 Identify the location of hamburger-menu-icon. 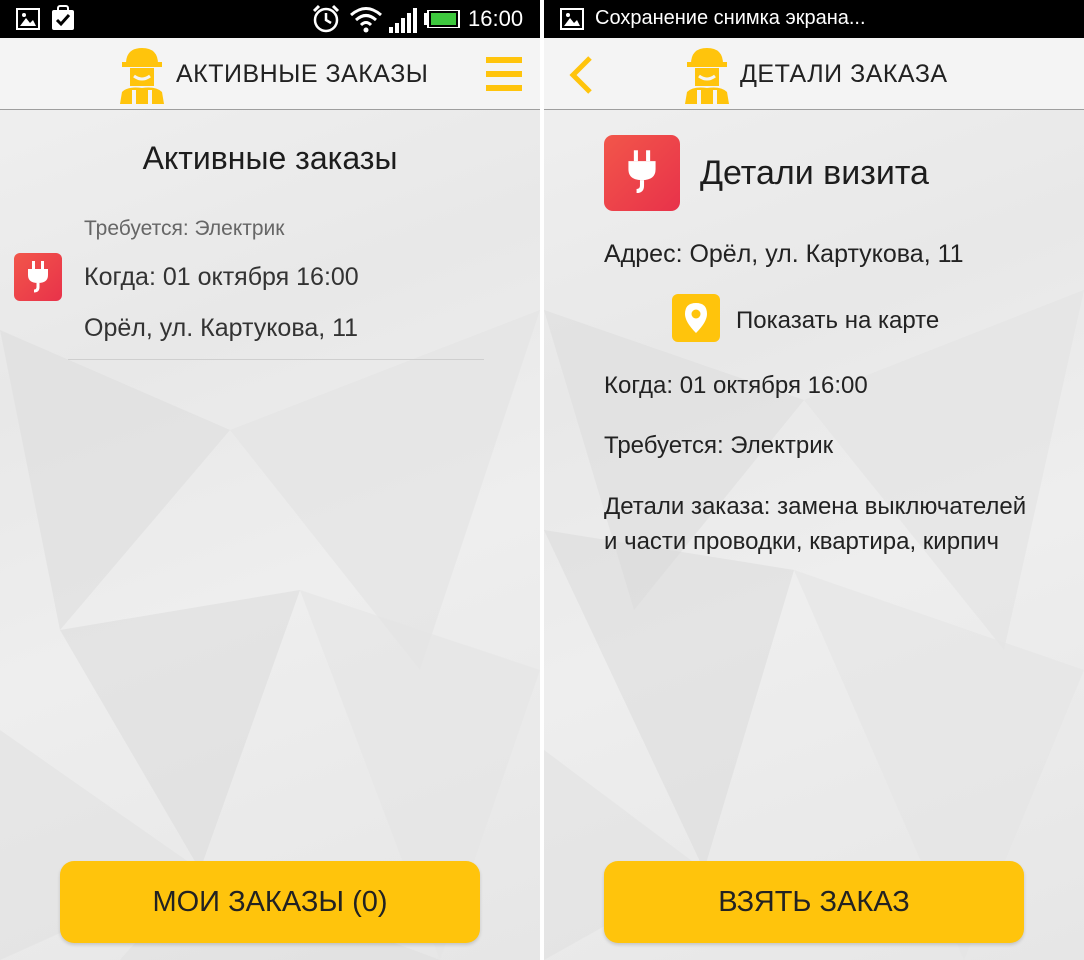
(504, 74).